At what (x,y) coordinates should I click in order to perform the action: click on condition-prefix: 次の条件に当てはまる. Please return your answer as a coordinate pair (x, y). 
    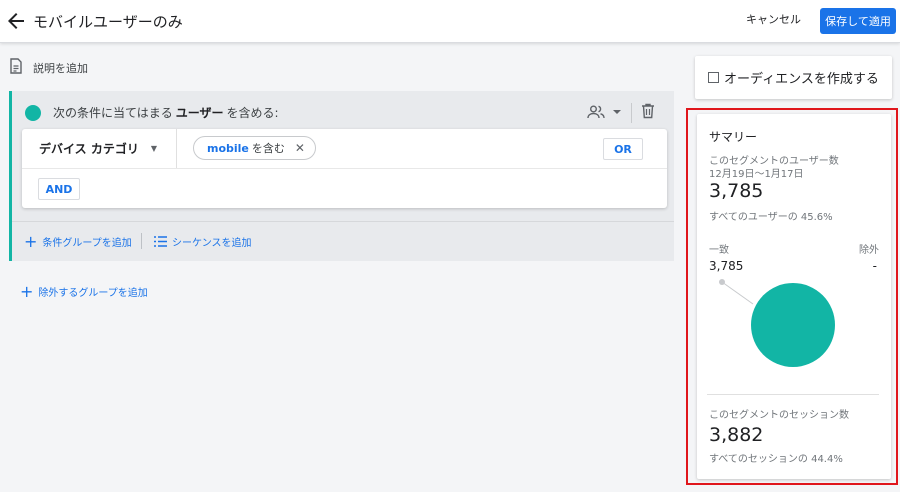
    Looking at the image, I should click on (113, 113).